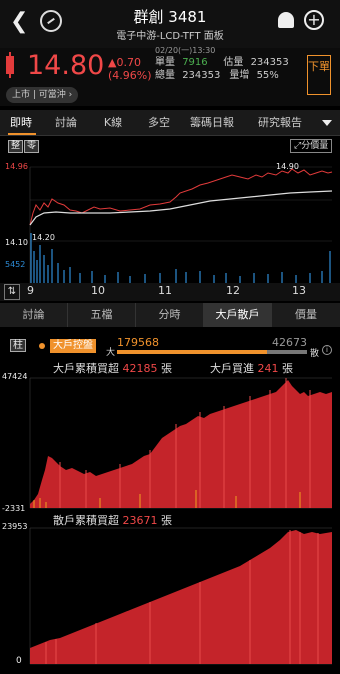 The width and height of the screenshot is (340, 674). Describe the element at coordinates (299, 290) in the screenshot. I see `time-tick-13: 13` at that location.